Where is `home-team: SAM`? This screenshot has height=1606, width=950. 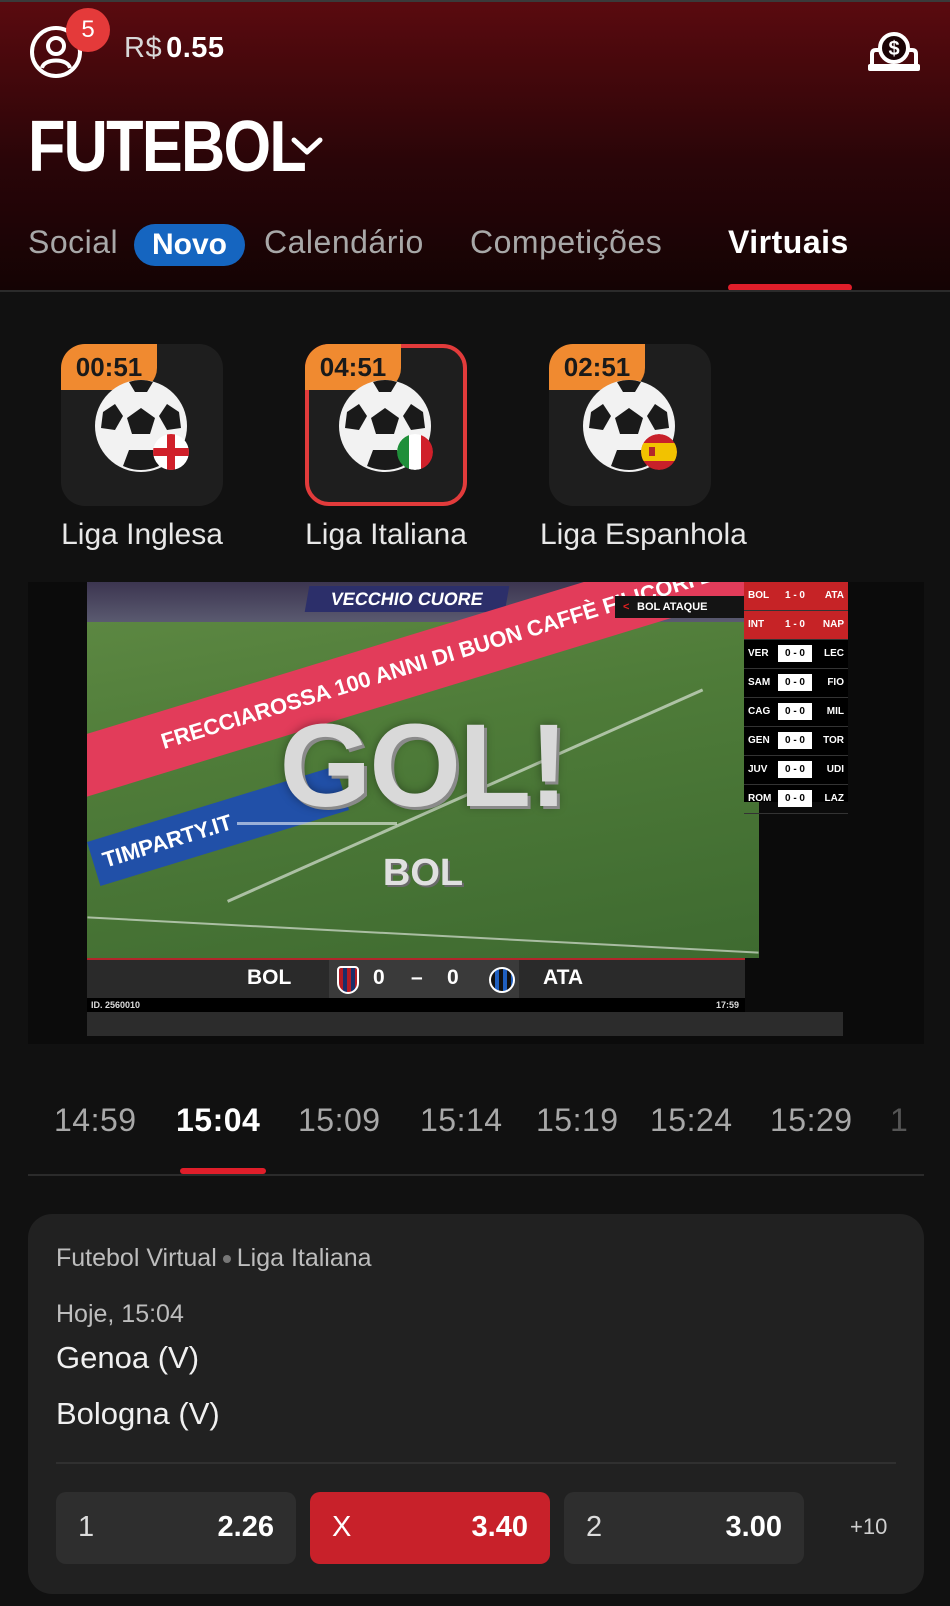
home-team: SAM is located at coordinates (759, 682).